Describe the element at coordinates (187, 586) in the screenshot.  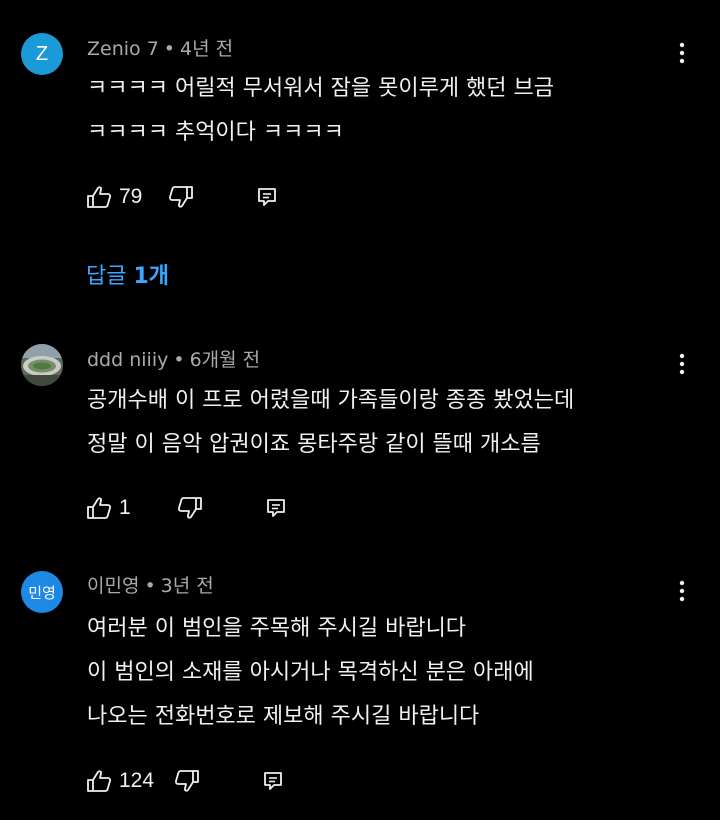
I see `comment-time: 3년 전` at that location.